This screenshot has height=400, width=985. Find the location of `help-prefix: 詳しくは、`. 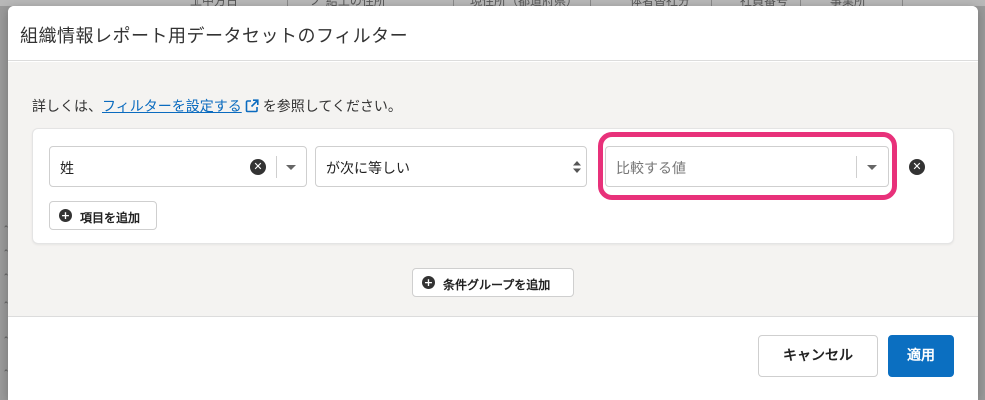

help-prefix: 詳しくは、 is located at coordinates (67, 107).